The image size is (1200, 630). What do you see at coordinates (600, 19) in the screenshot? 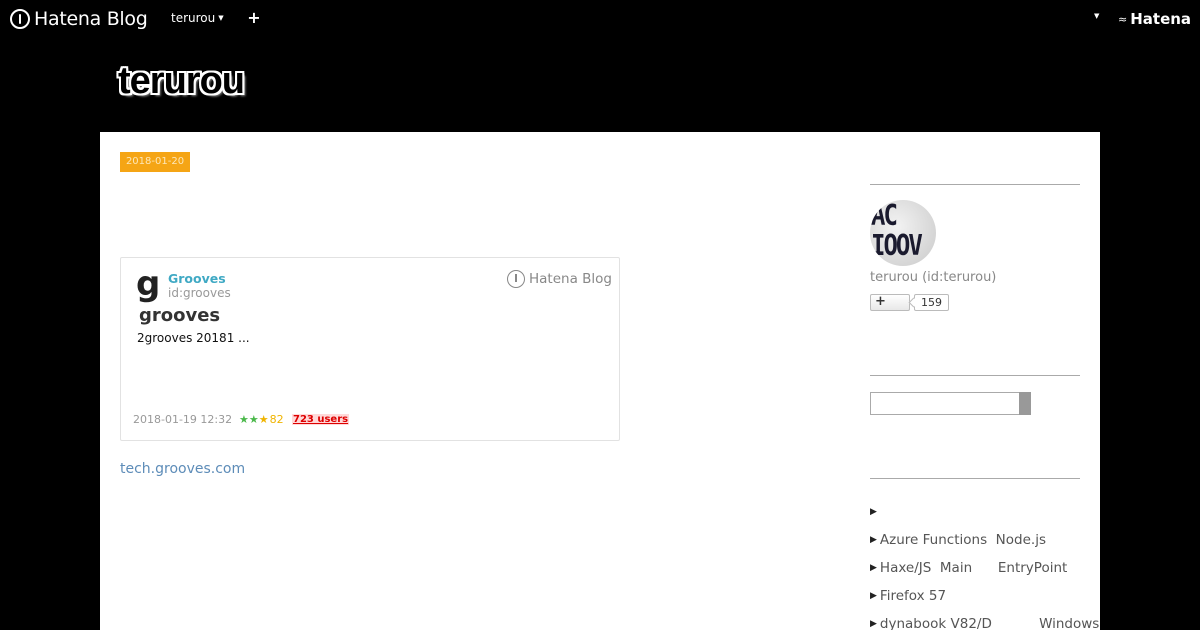
I see `global-header: Hatena Blog terurou ▼ + ▼ ≈ Hatena` at bounding box center [600, 19].